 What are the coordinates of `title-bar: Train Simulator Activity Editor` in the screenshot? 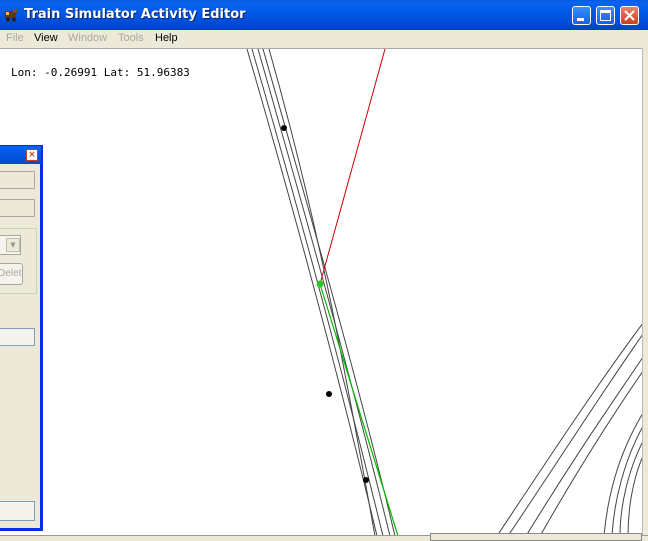 It's located at (324, 15).